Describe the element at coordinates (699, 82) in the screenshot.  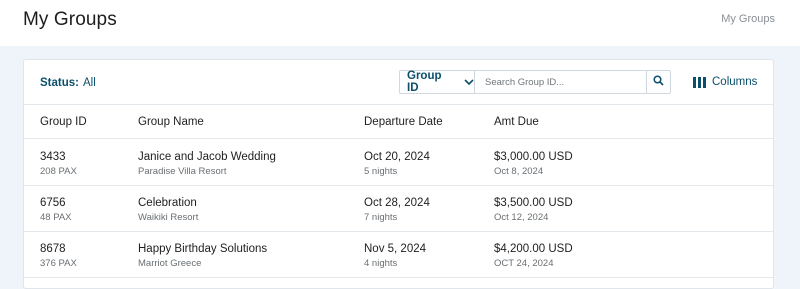
I see `columns-icon` at that location.